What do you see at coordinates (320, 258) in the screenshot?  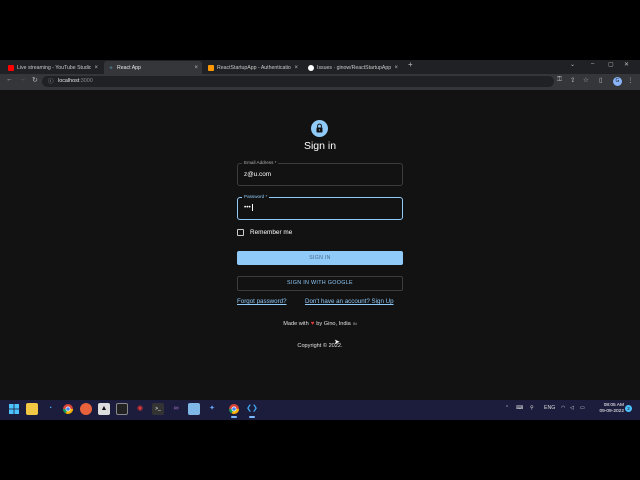 I see `sign-in-button: SIGN IN` at bounding box center [320, 258].